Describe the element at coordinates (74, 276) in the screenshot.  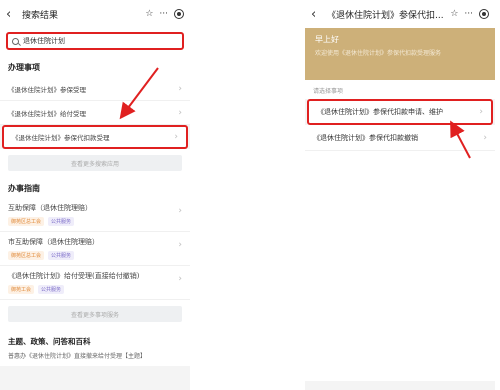
I see `guide-title: 《退休住院计划》给付受理(直接给付撤销)` at that location.